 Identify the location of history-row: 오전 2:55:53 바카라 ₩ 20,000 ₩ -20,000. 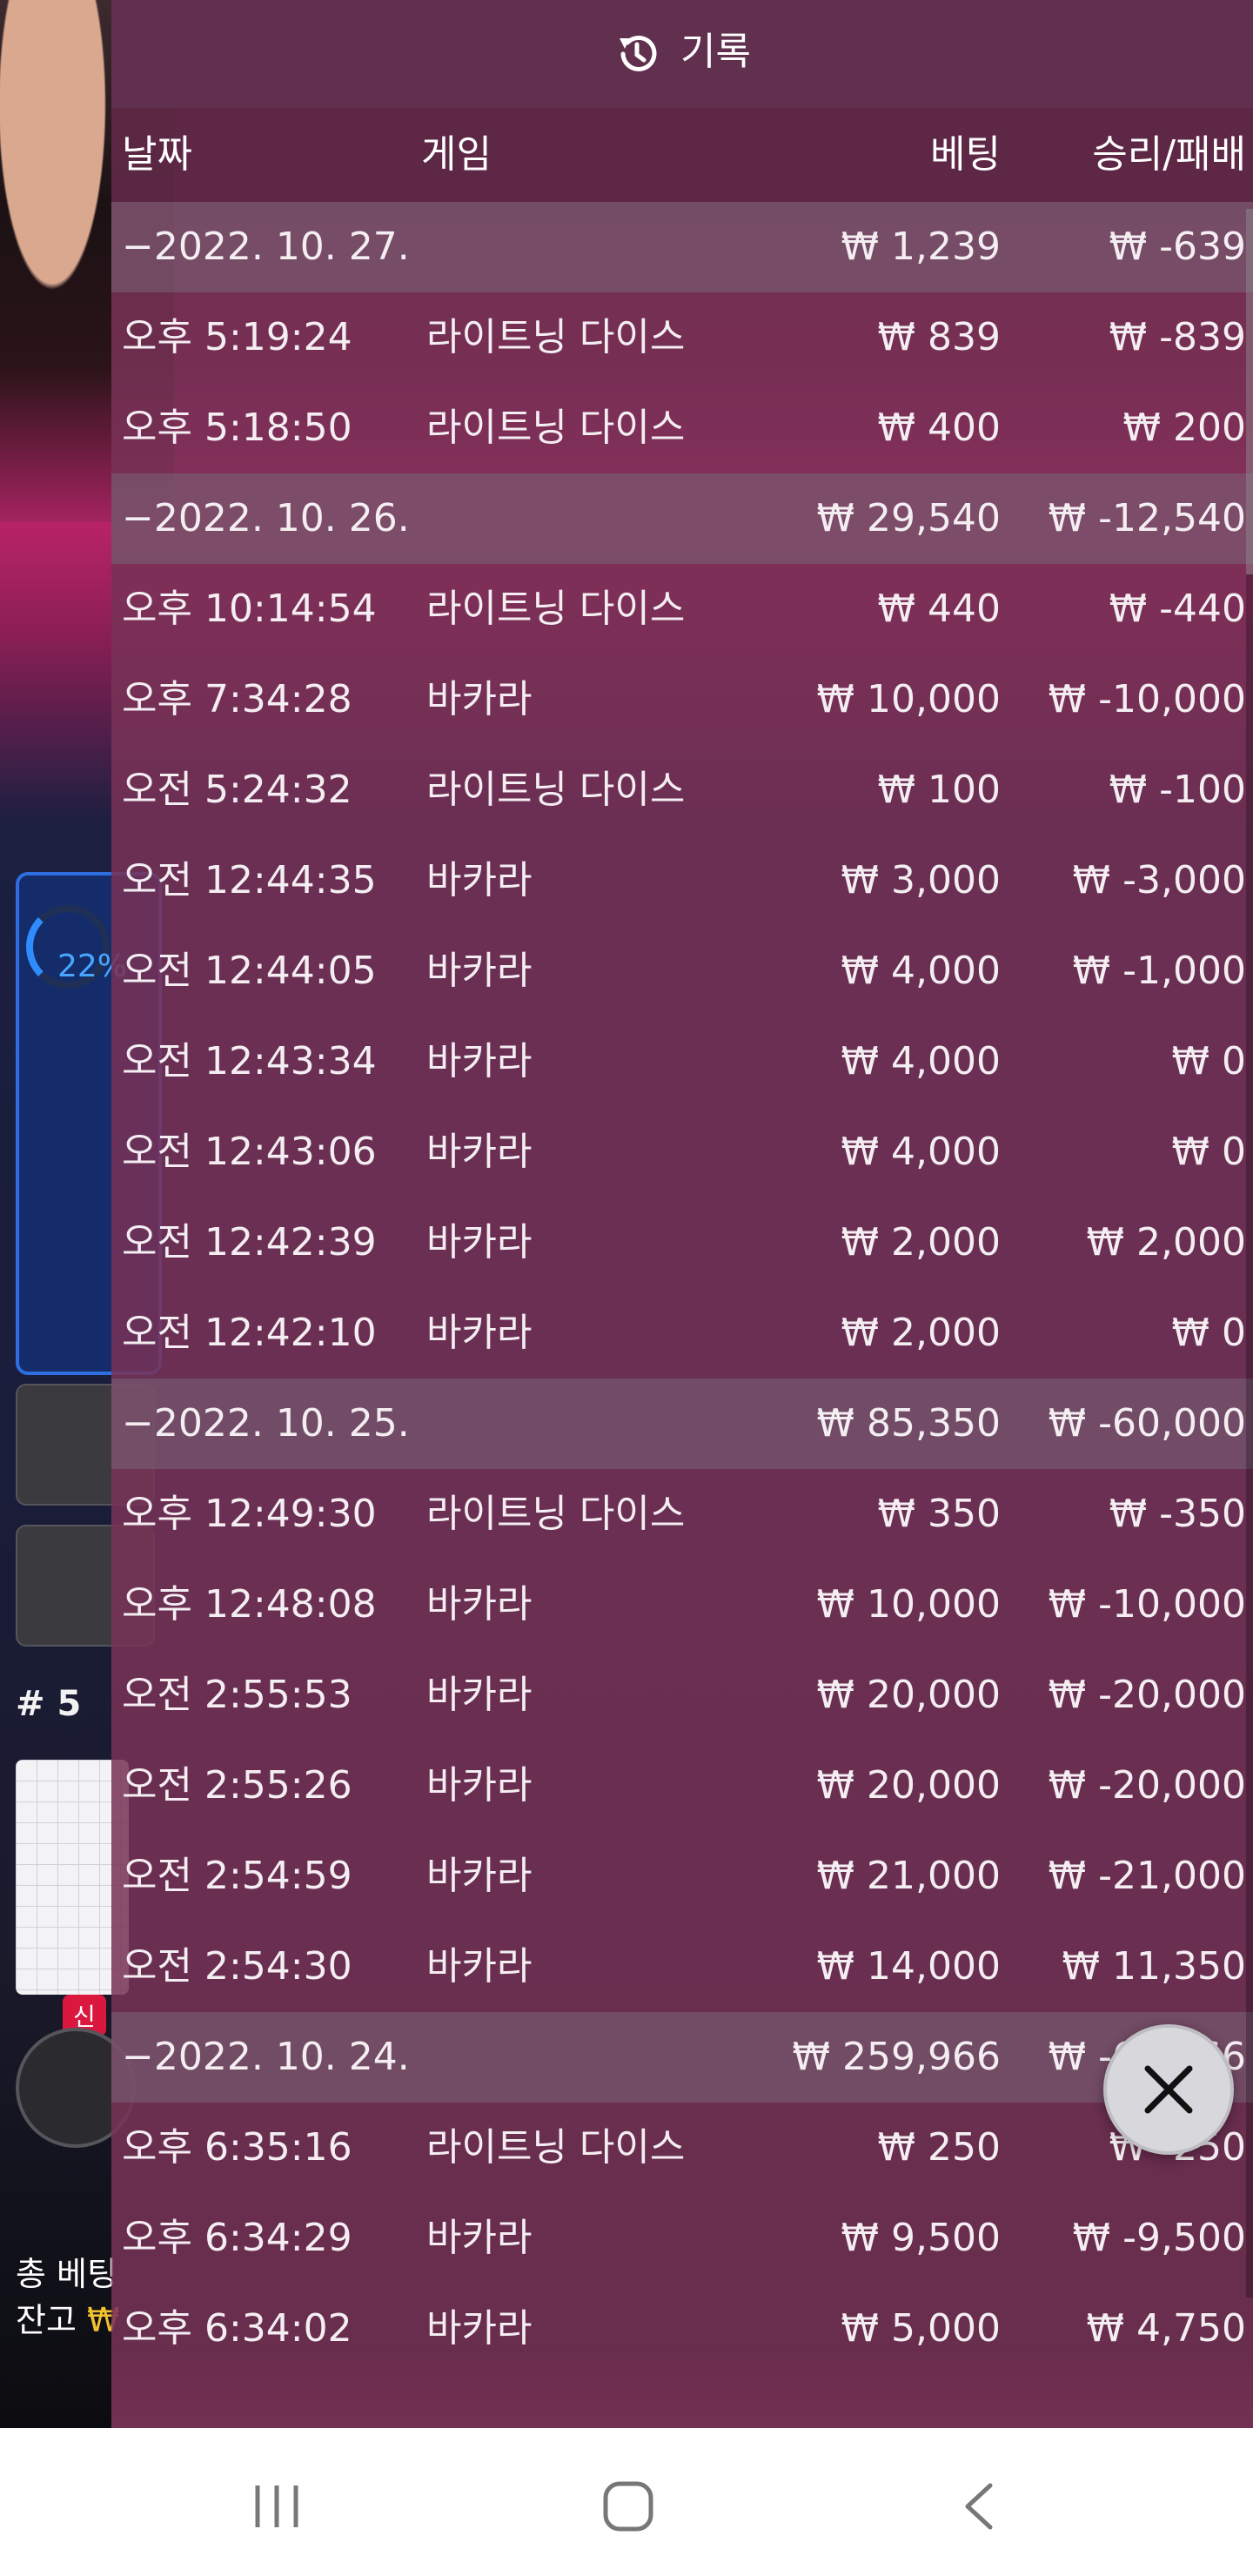
(682, 1695).